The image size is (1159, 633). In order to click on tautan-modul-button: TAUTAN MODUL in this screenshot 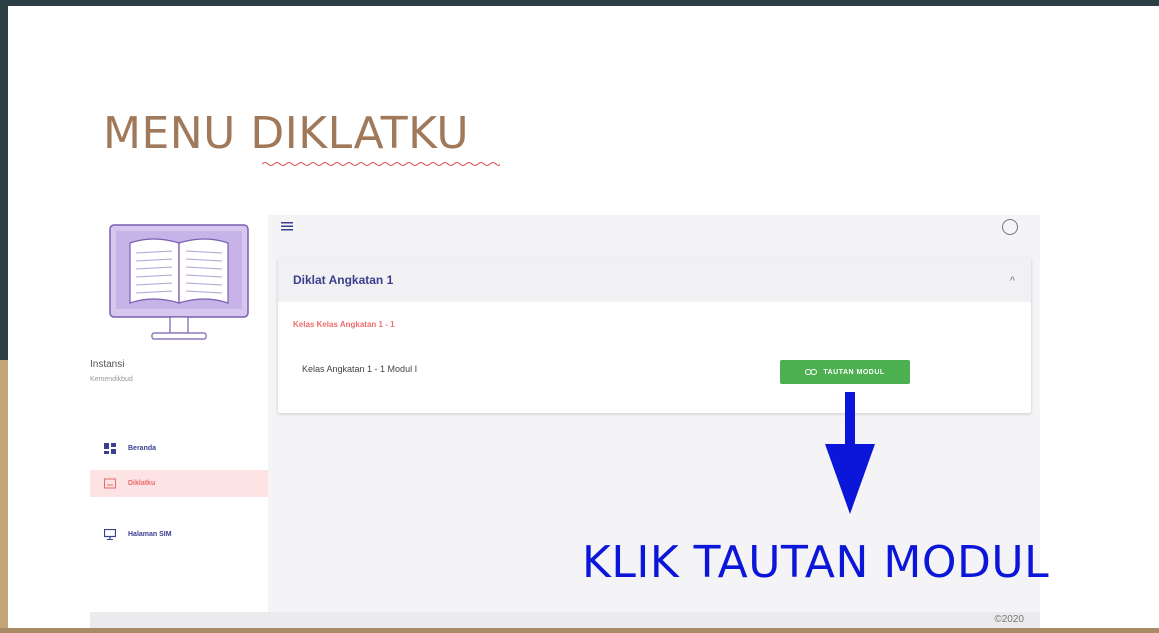, I will do `click(845, 372)`.